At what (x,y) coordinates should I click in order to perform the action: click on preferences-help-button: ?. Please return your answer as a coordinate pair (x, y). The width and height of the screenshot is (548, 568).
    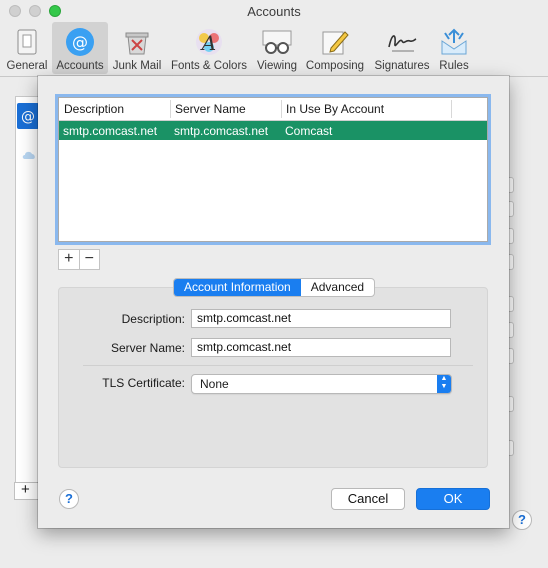
    Looking at the image, I should click on (522, 520).